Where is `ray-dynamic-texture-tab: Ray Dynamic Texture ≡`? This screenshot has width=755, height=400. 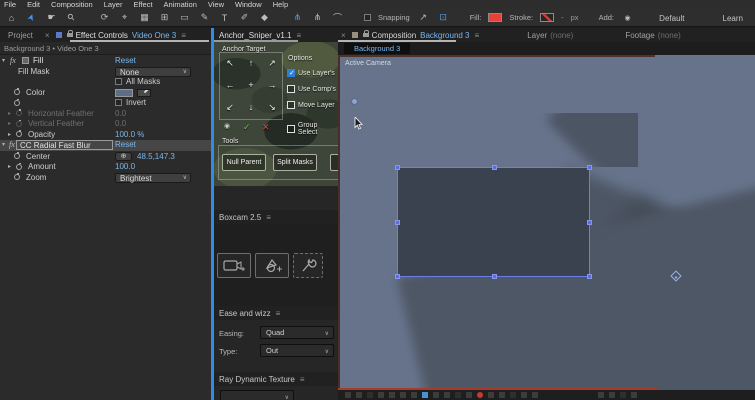 ray-dynamic-texture-tab: Ray Dynamic Texture ≡ is located at coordinates (276, 379).